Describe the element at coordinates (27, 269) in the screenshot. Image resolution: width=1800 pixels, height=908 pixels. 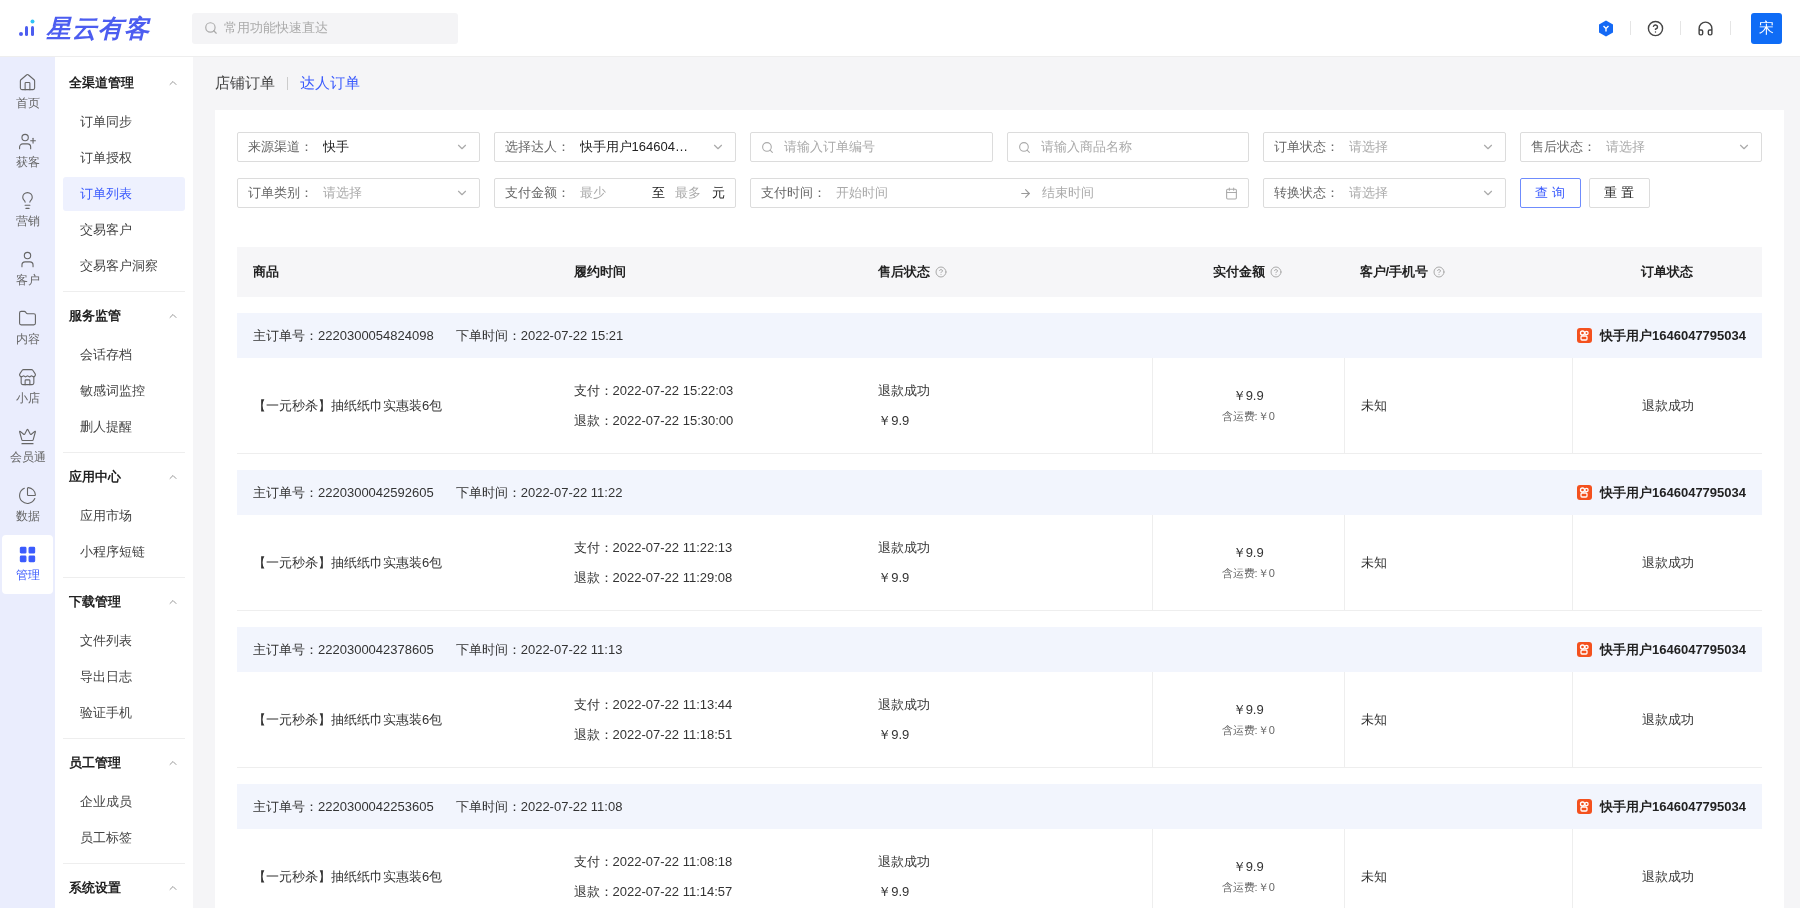
I see `rail-item: 客户` at that location.